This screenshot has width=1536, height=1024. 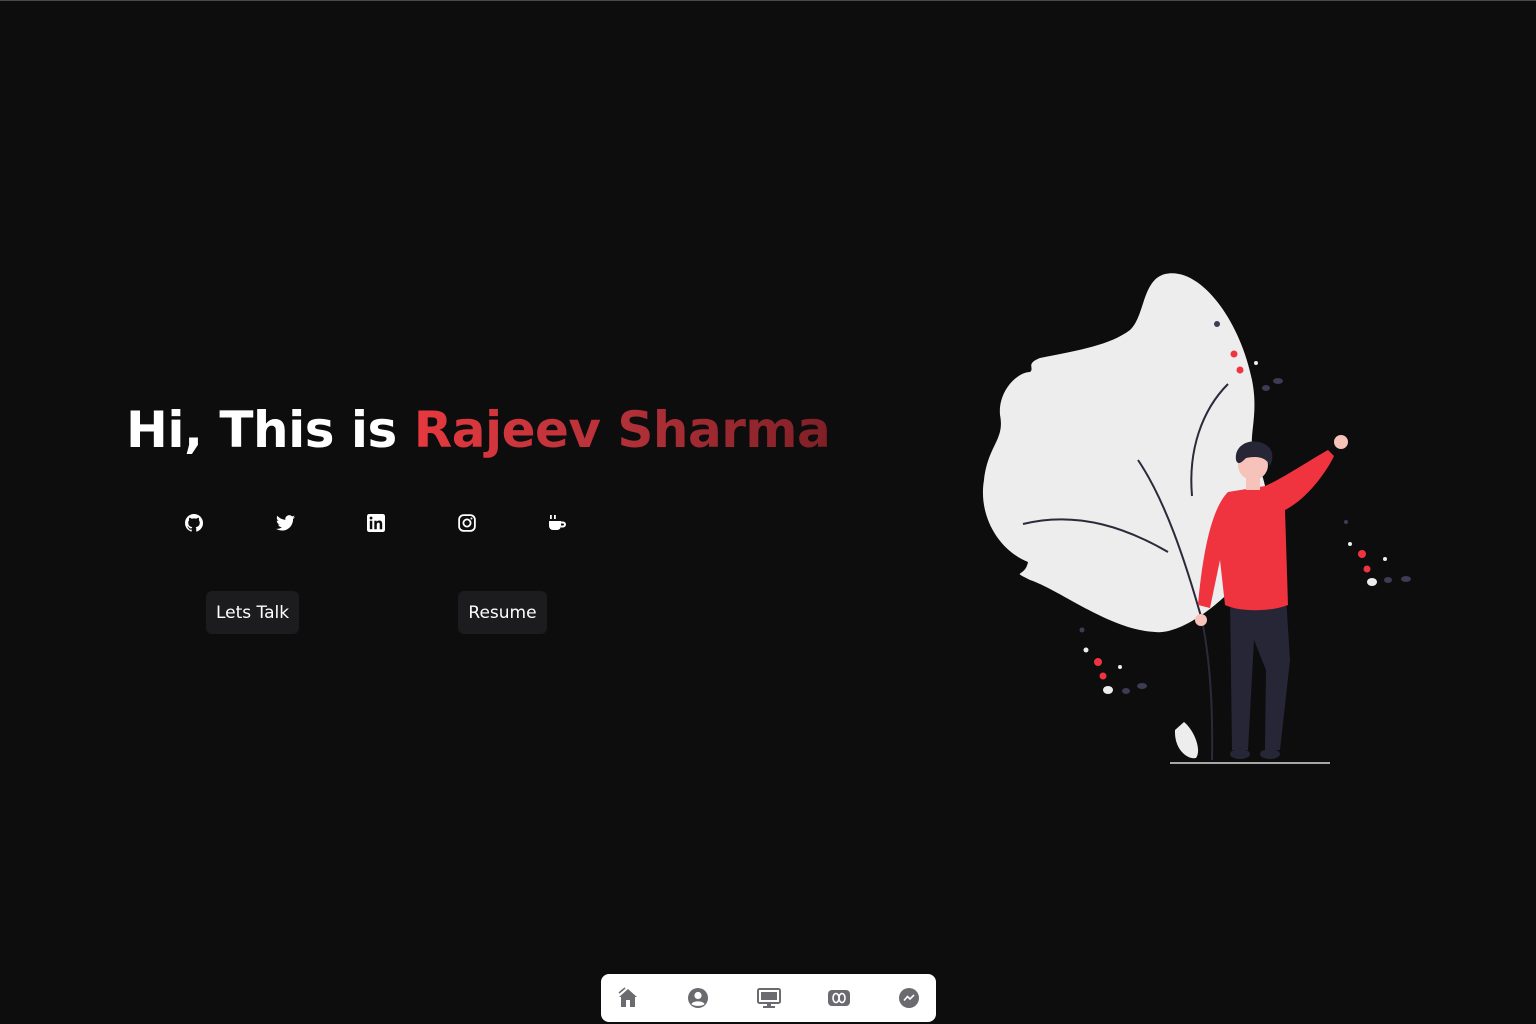 I want to click on lets-talk-button: Lets Talk, so click(x=252, y=612).